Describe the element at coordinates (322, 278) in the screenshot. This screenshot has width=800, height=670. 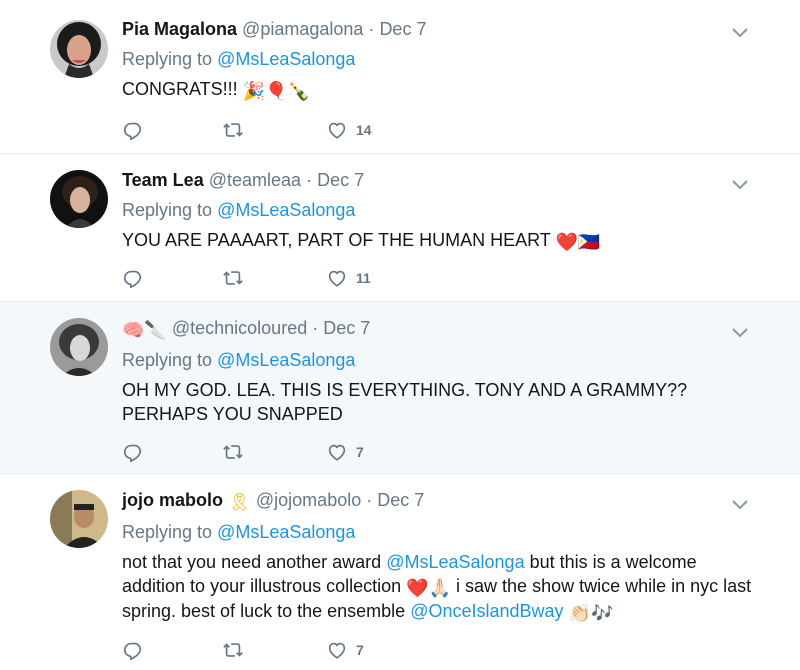
I see `tweet-actions: 11` at that location.